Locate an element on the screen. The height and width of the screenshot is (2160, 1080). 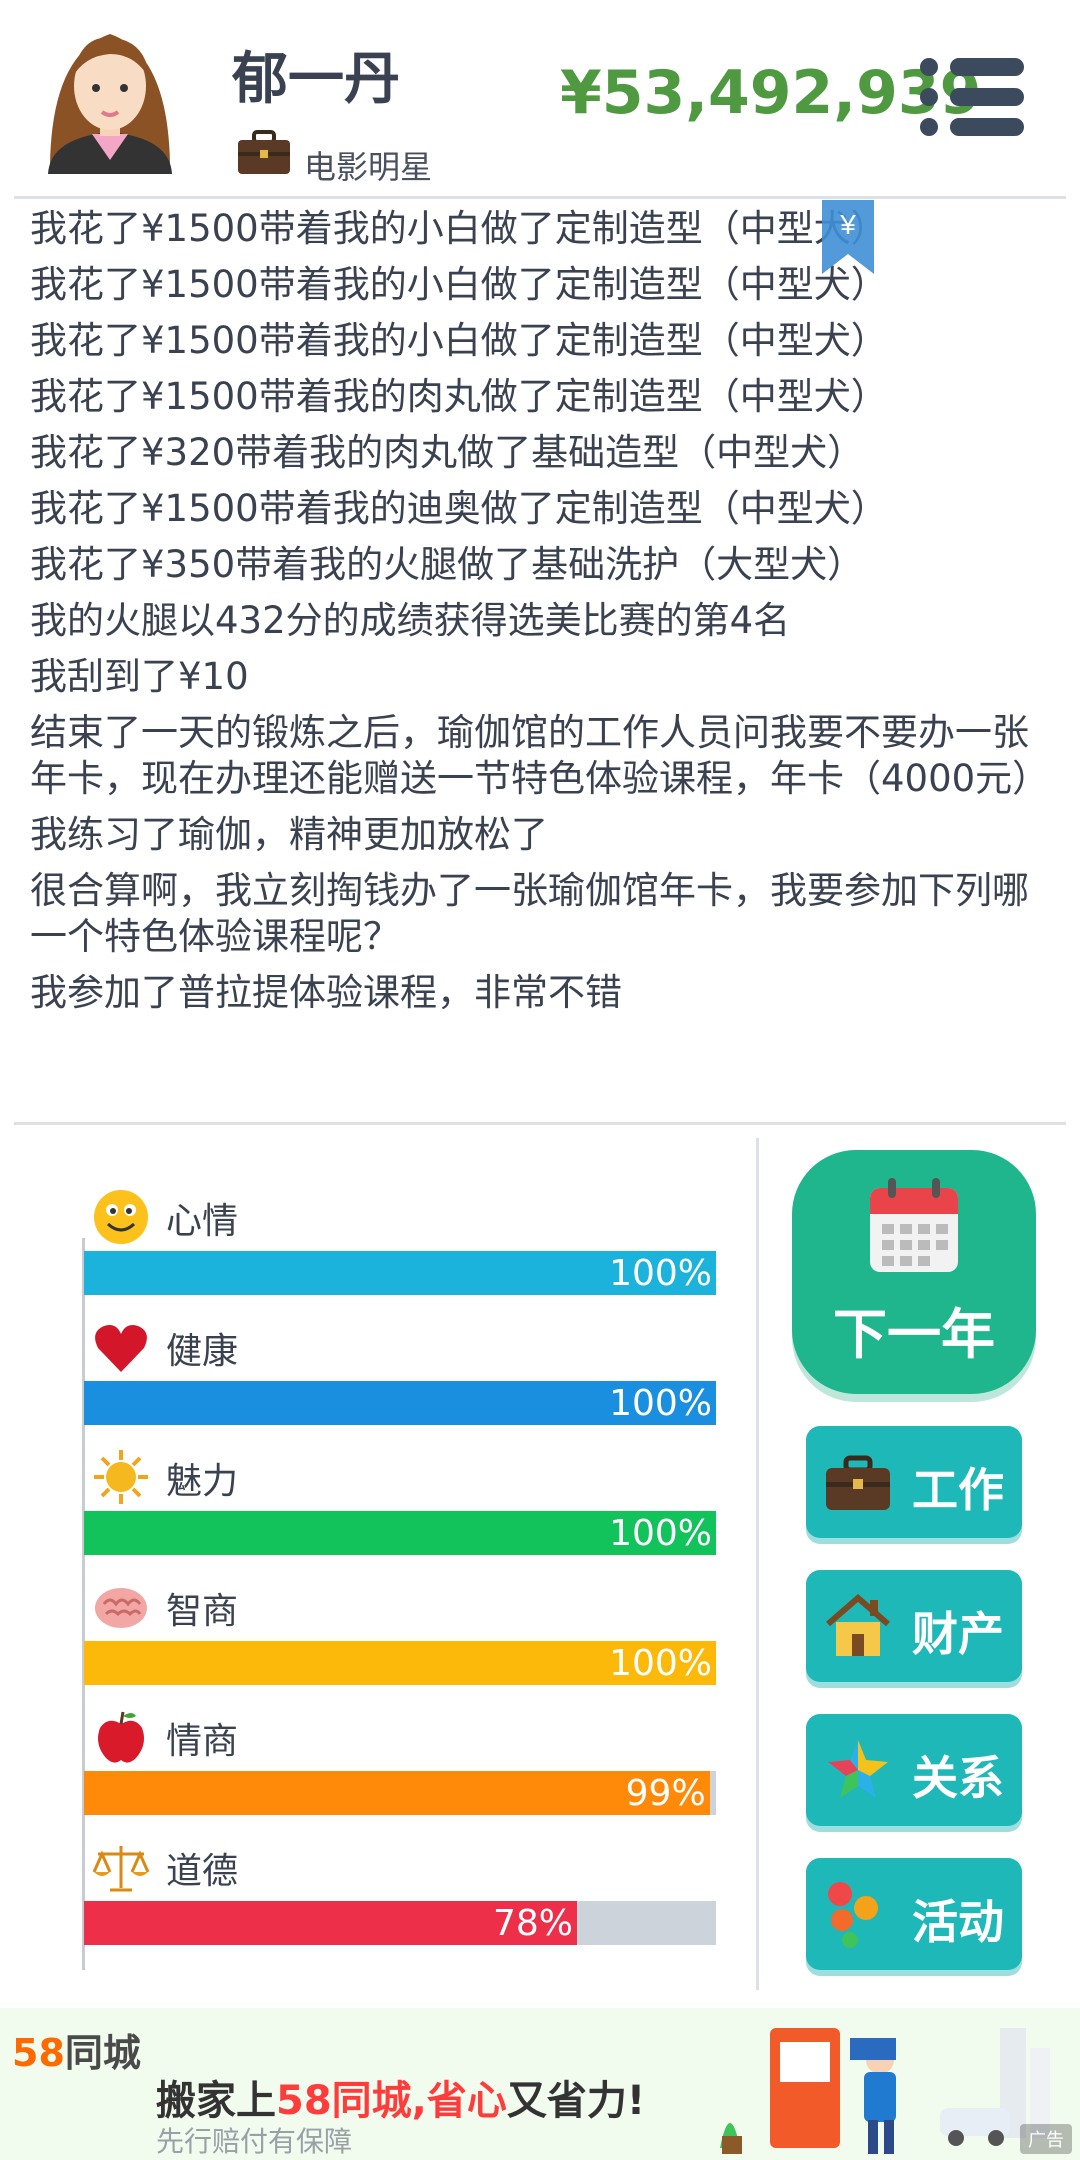
relations-button: 关系 is located at coordinates (914, 1770).